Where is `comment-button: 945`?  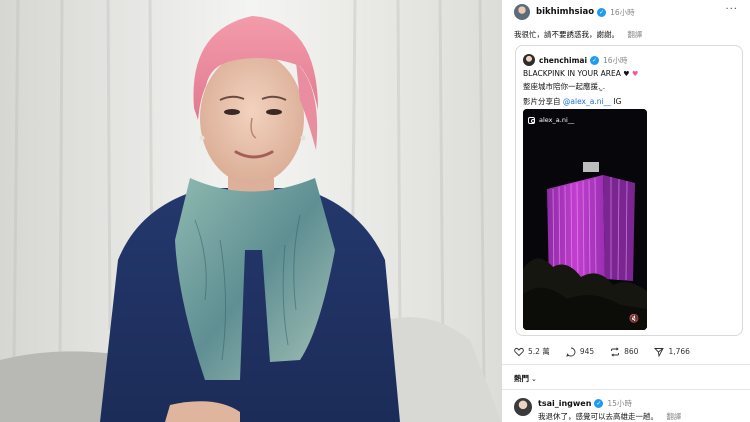
comment-button: 945 is located at coordinates (580, 352).